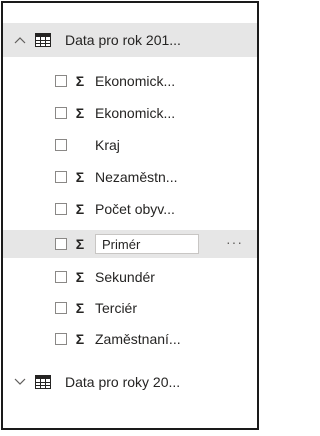  I want to click on rename-field-input, so click(147, 244).